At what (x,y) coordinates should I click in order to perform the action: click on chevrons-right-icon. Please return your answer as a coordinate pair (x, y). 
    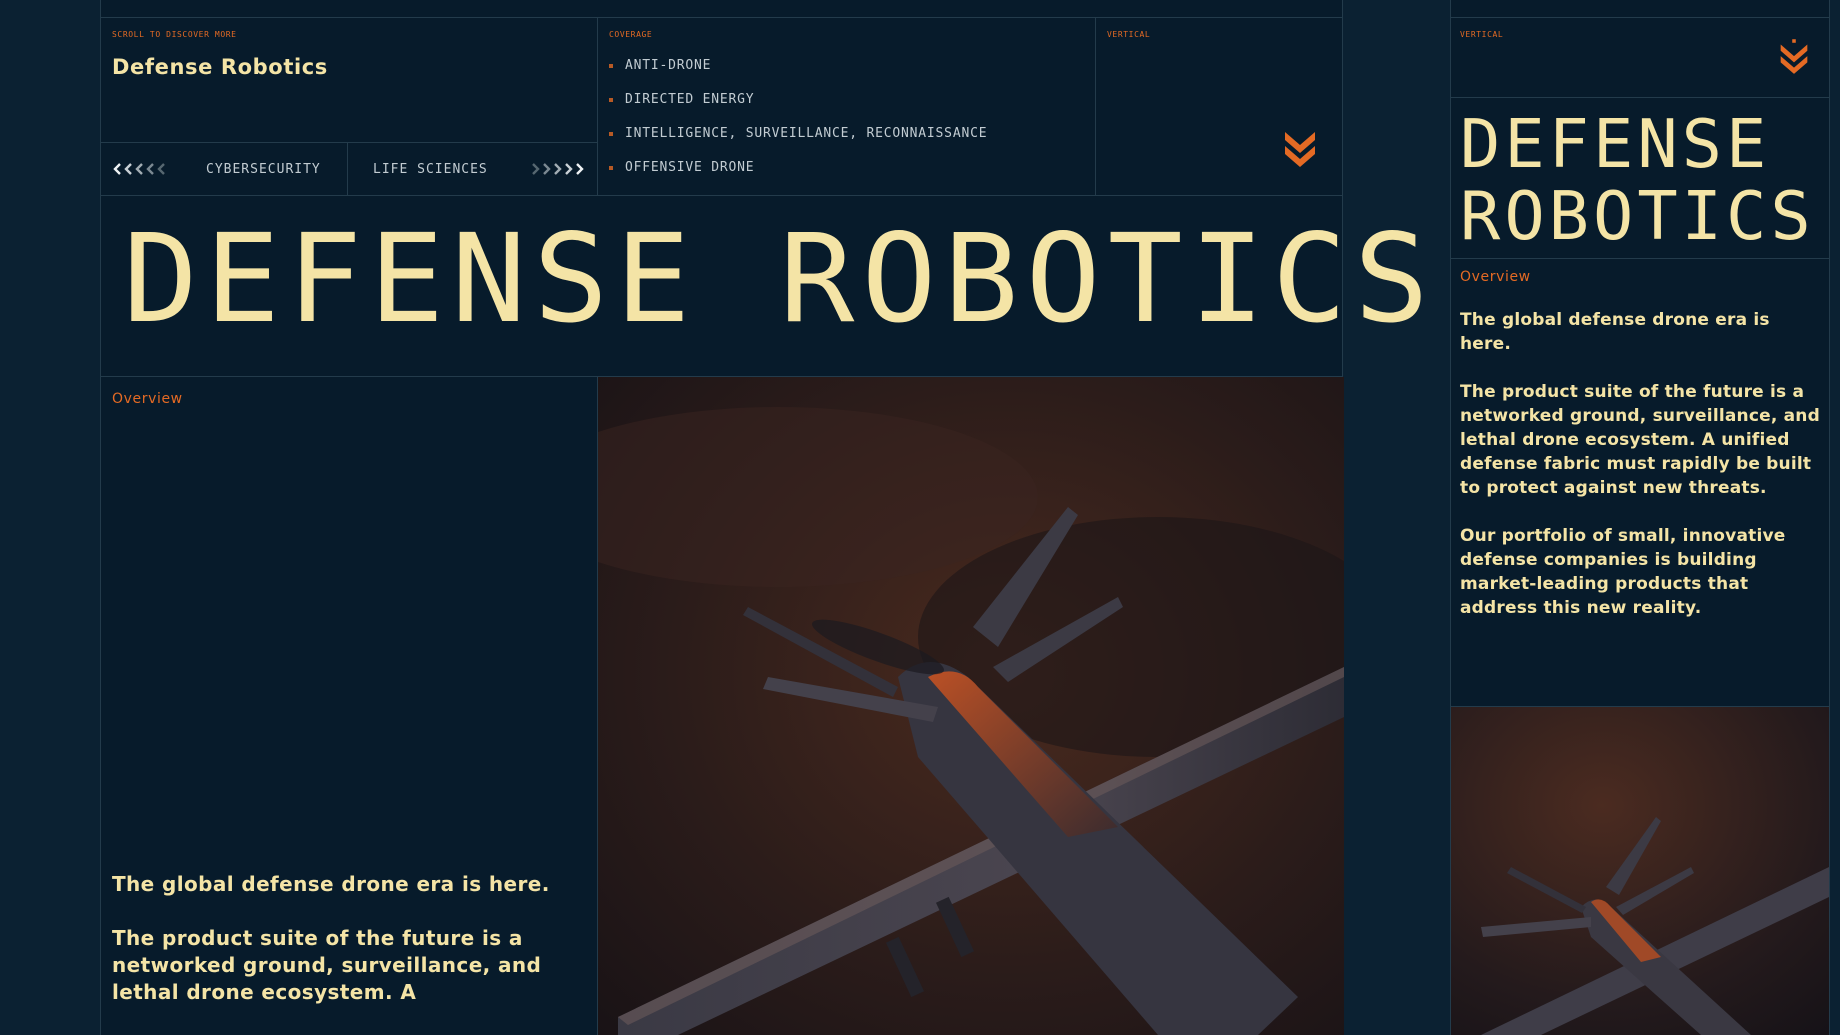
    Looking at the image, I should click on (558, 169).